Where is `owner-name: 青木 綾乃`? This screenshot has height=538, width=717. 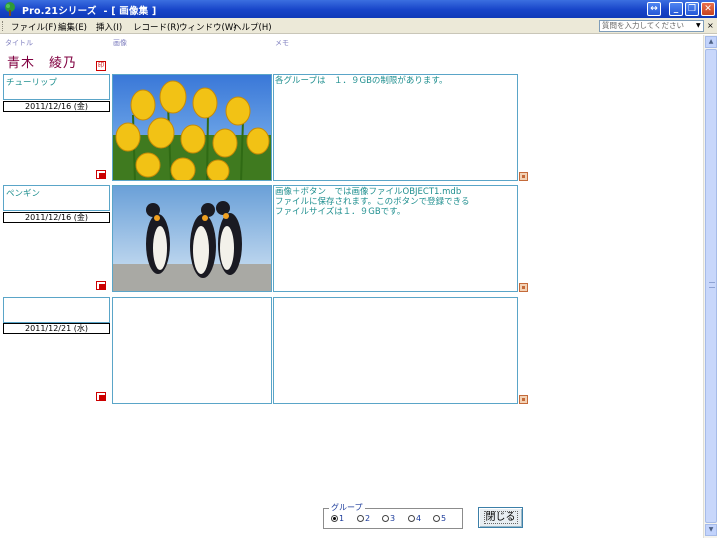
owner-name: 青木 綾乃 is located at coordinates (42, 63).